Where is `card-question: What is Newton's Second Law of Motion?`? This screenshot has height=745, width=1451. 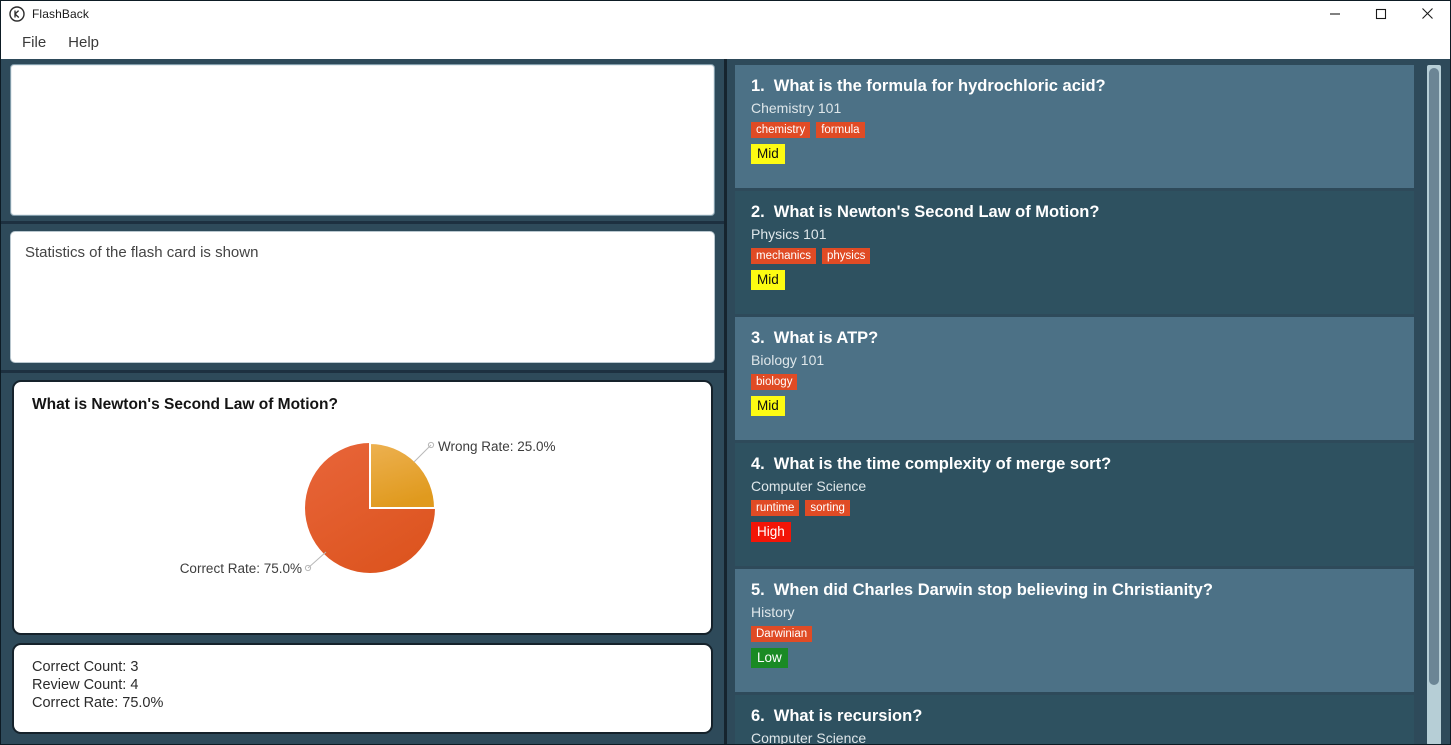 card-question: What is Newton's Second Law of Motion? is located at coordinates (936, 212).